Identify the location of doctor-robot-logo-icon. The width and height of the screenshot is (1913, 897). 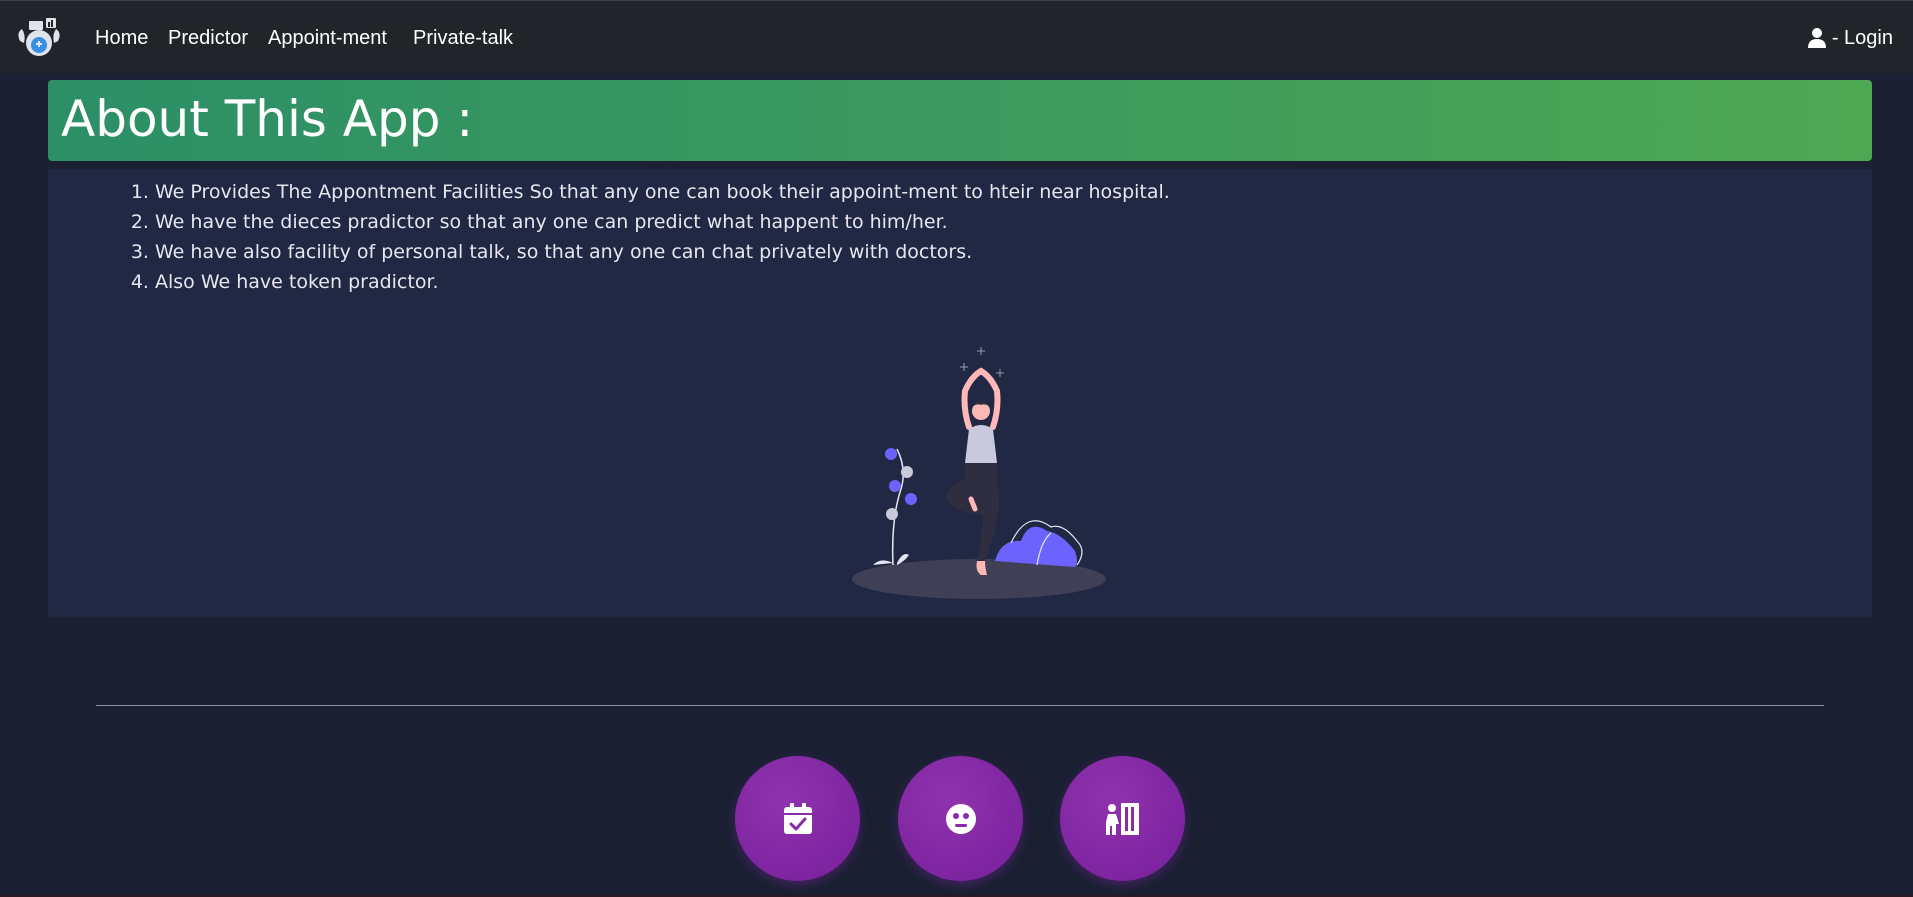
(39, 37).